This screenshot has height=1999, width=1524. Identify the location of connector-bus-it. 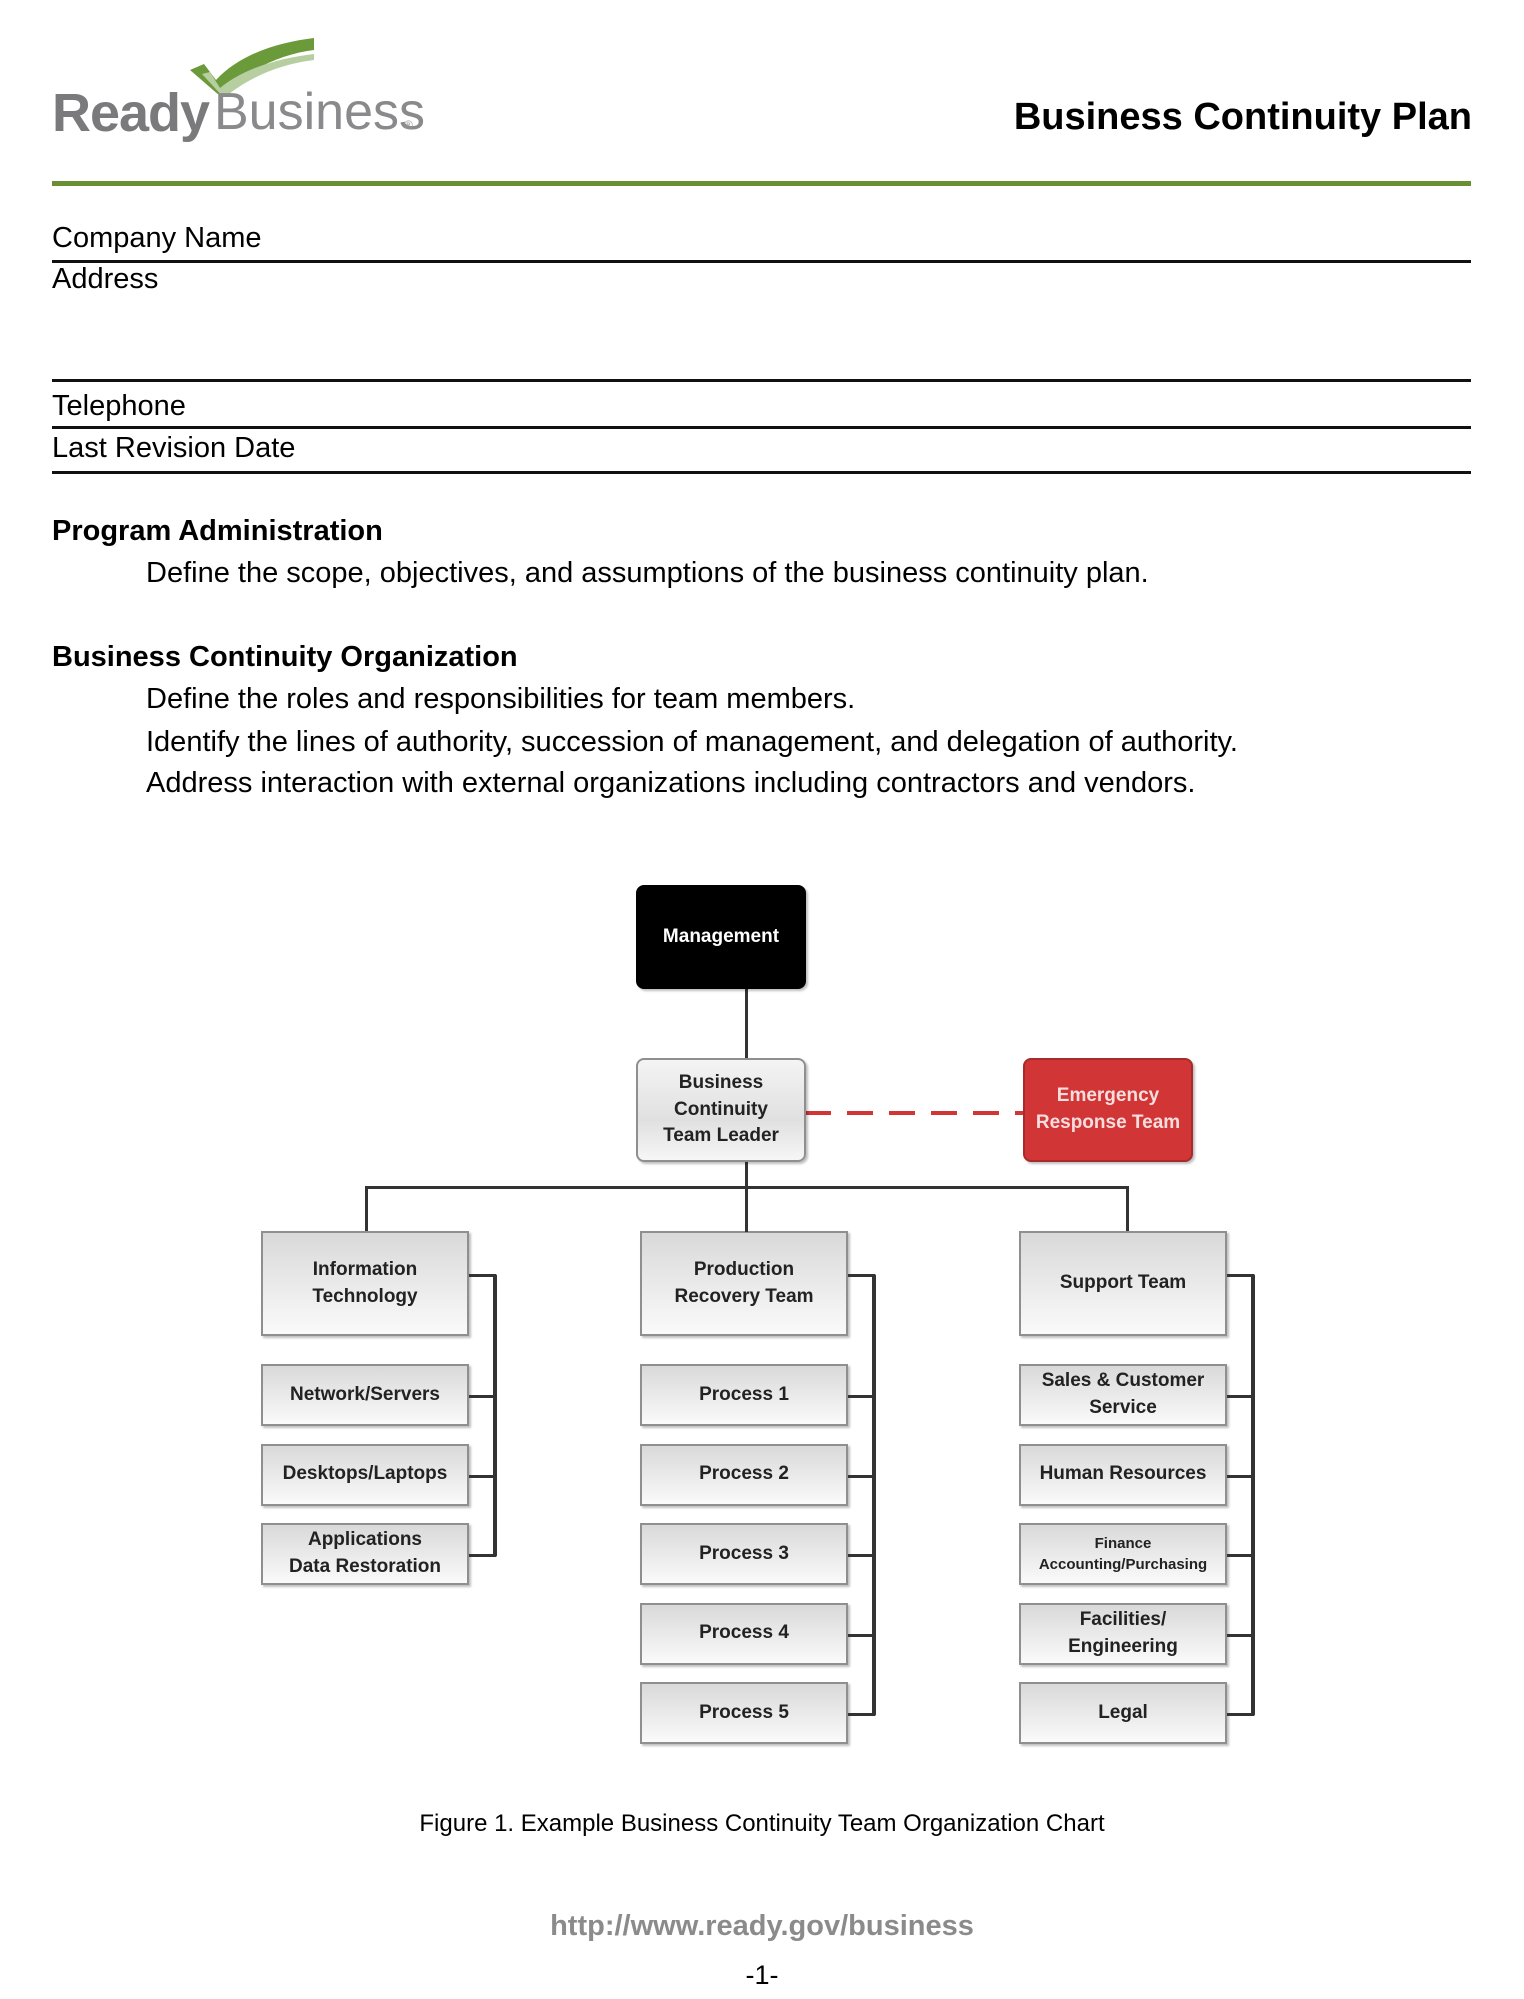
(366, 1209).